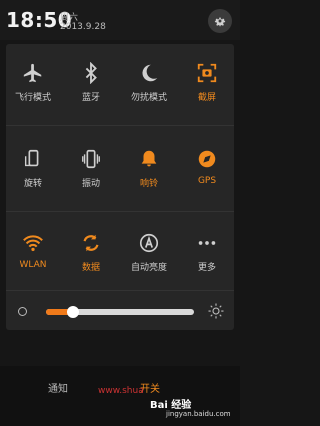  Describe the element at coordinates (216, 311) in the screenshot. I see `brightness-high-icon` at that location.